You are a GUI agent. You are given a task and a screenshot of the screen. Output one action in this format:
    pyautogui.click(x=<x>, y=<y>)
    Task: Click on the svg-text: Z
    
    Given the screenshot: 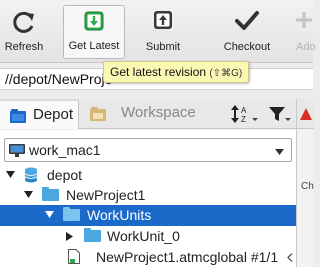 What is the action you would take?
    pyautogui.click(x=243, y=119)
    